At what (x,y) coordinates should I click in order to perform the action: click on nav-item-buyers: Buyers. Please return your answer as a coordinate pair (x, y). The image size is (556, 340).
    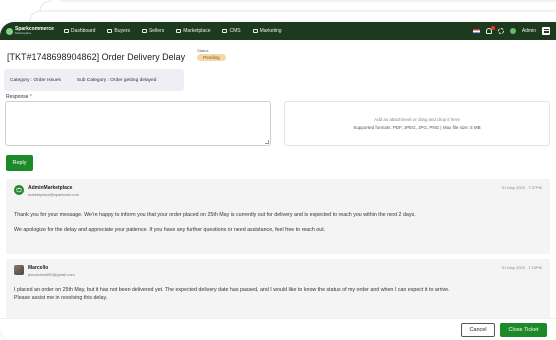
    Looking at the image, I should click on (118, 31).